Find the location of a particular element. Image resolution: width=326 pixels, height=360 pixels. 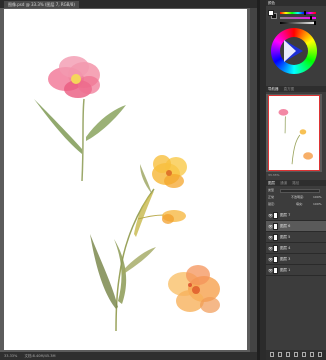

color-wheel is located at coordinates (294, 51).